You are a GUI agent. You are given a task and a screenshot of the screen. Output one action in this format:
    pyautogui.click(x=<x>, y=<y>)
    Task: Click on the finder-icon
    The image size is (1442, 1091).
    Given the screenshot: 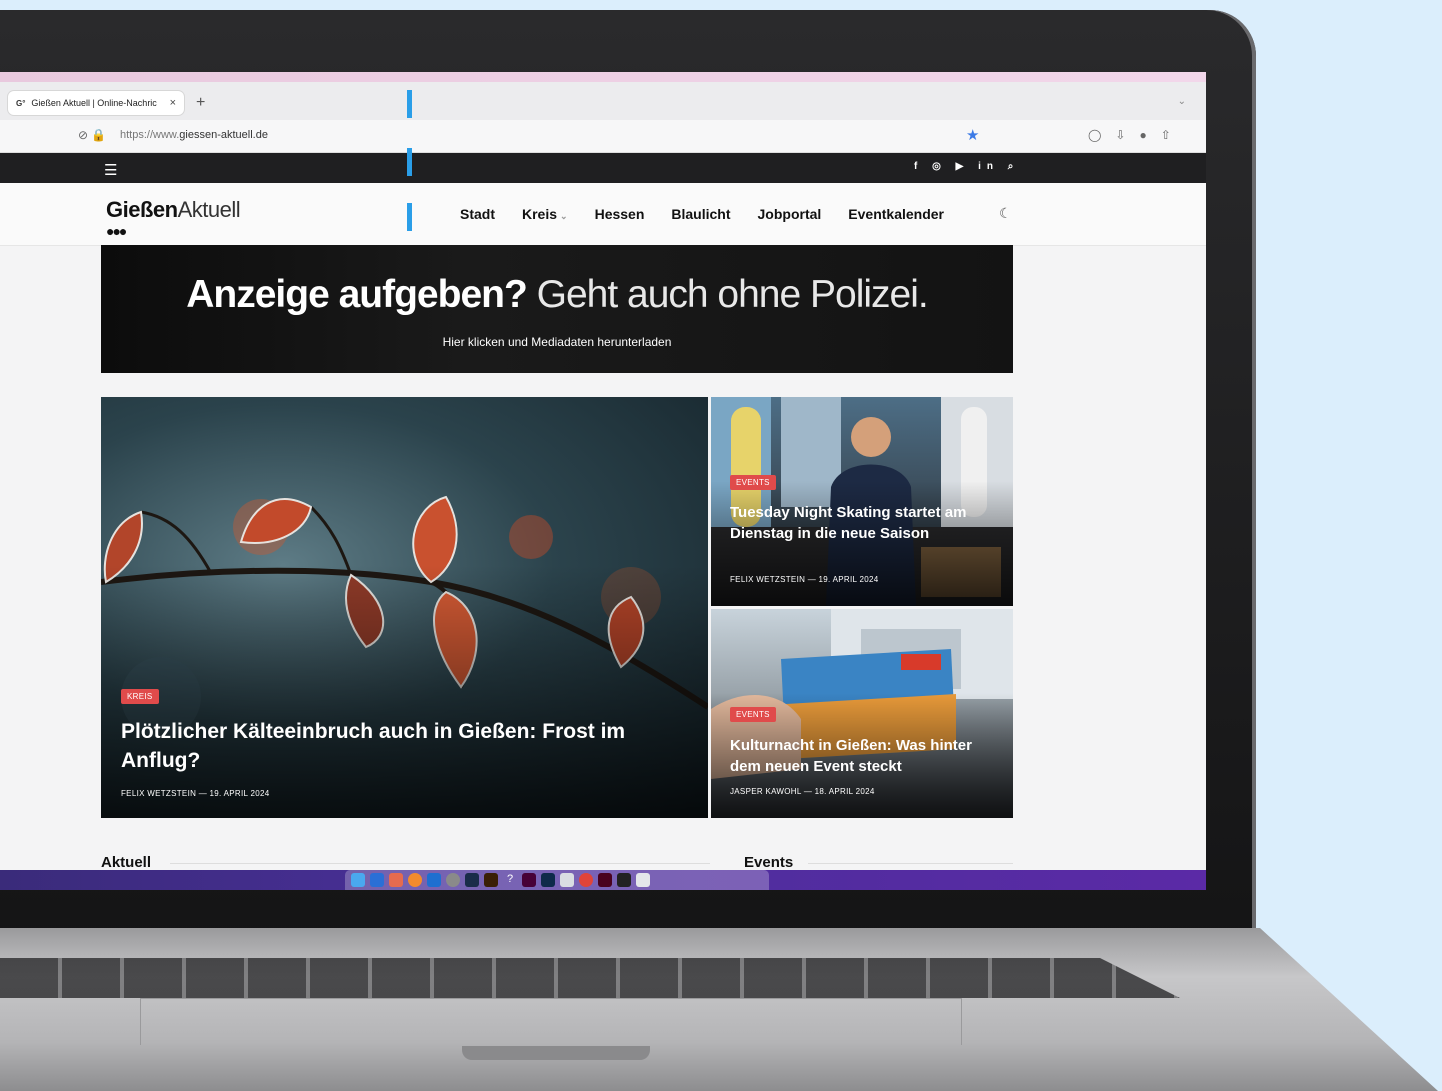 What is the action you would take?
    pyautogui.click(x=358, y=880)
    